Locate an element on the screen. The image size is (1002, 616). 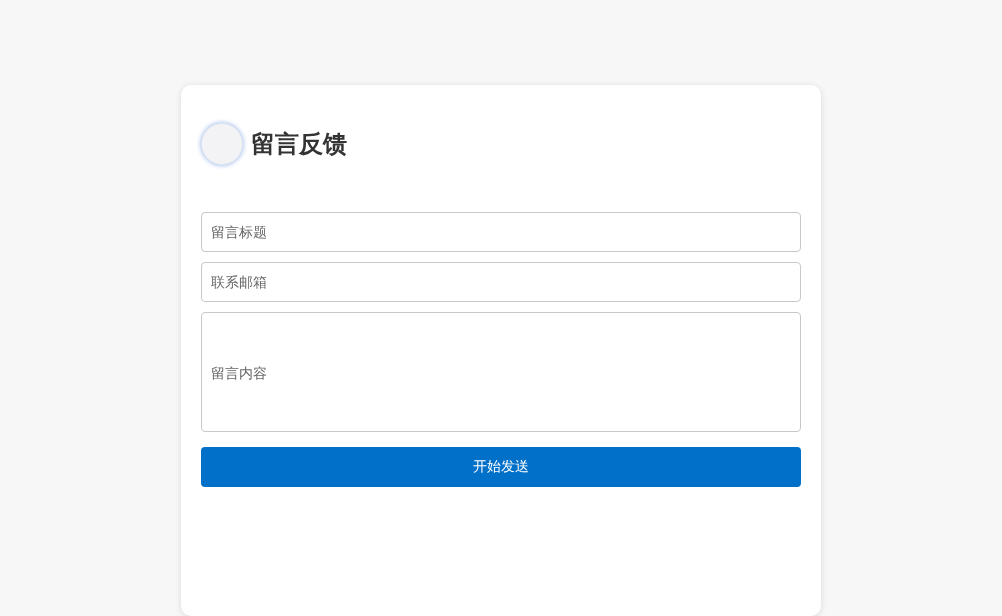
text-field: 留言标题 is located at coordinates (501, 232).